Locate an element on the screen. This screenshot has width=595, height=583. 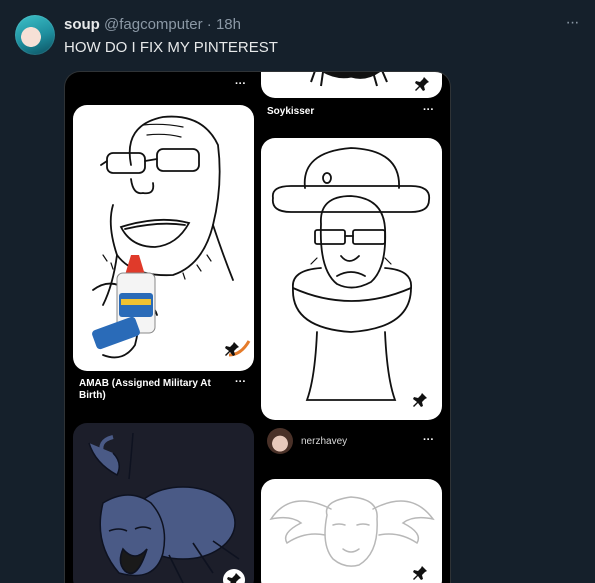
pin-beetle-soyjak-image is located at coordinates (163, 503).